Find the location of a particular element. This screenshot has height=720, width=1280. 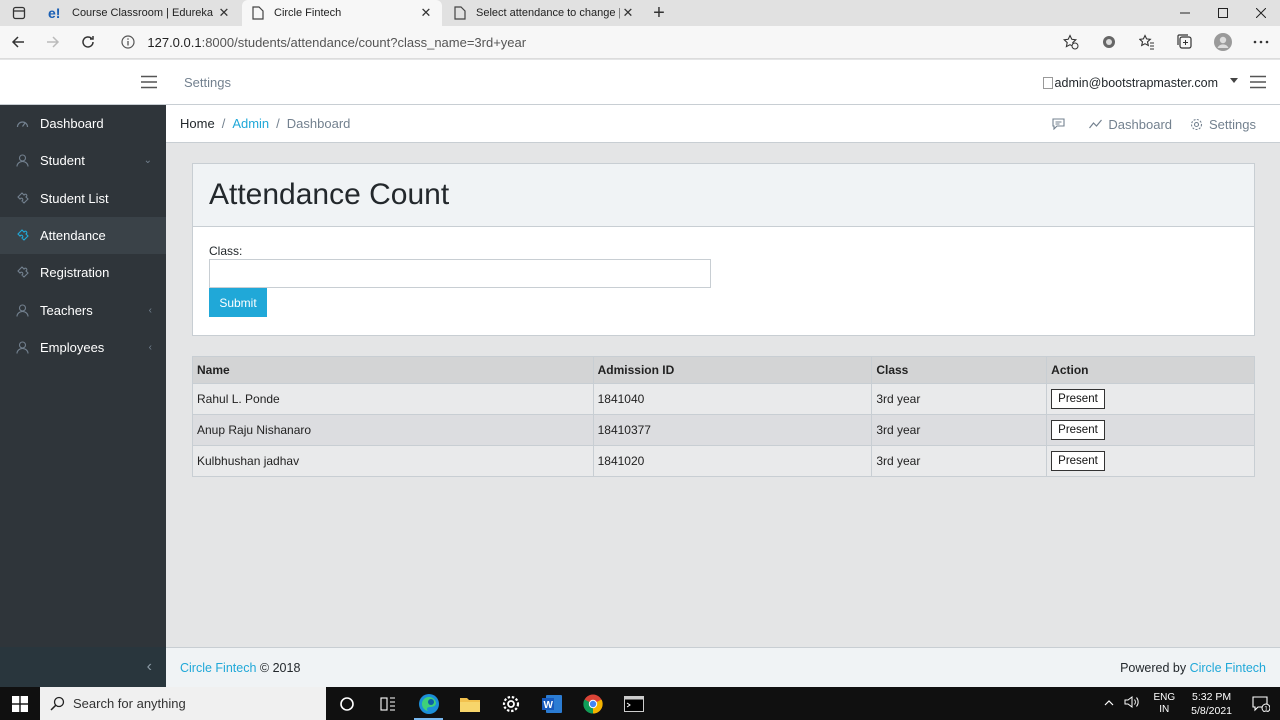

tab-actions-button is located at coordinates (19, 13).